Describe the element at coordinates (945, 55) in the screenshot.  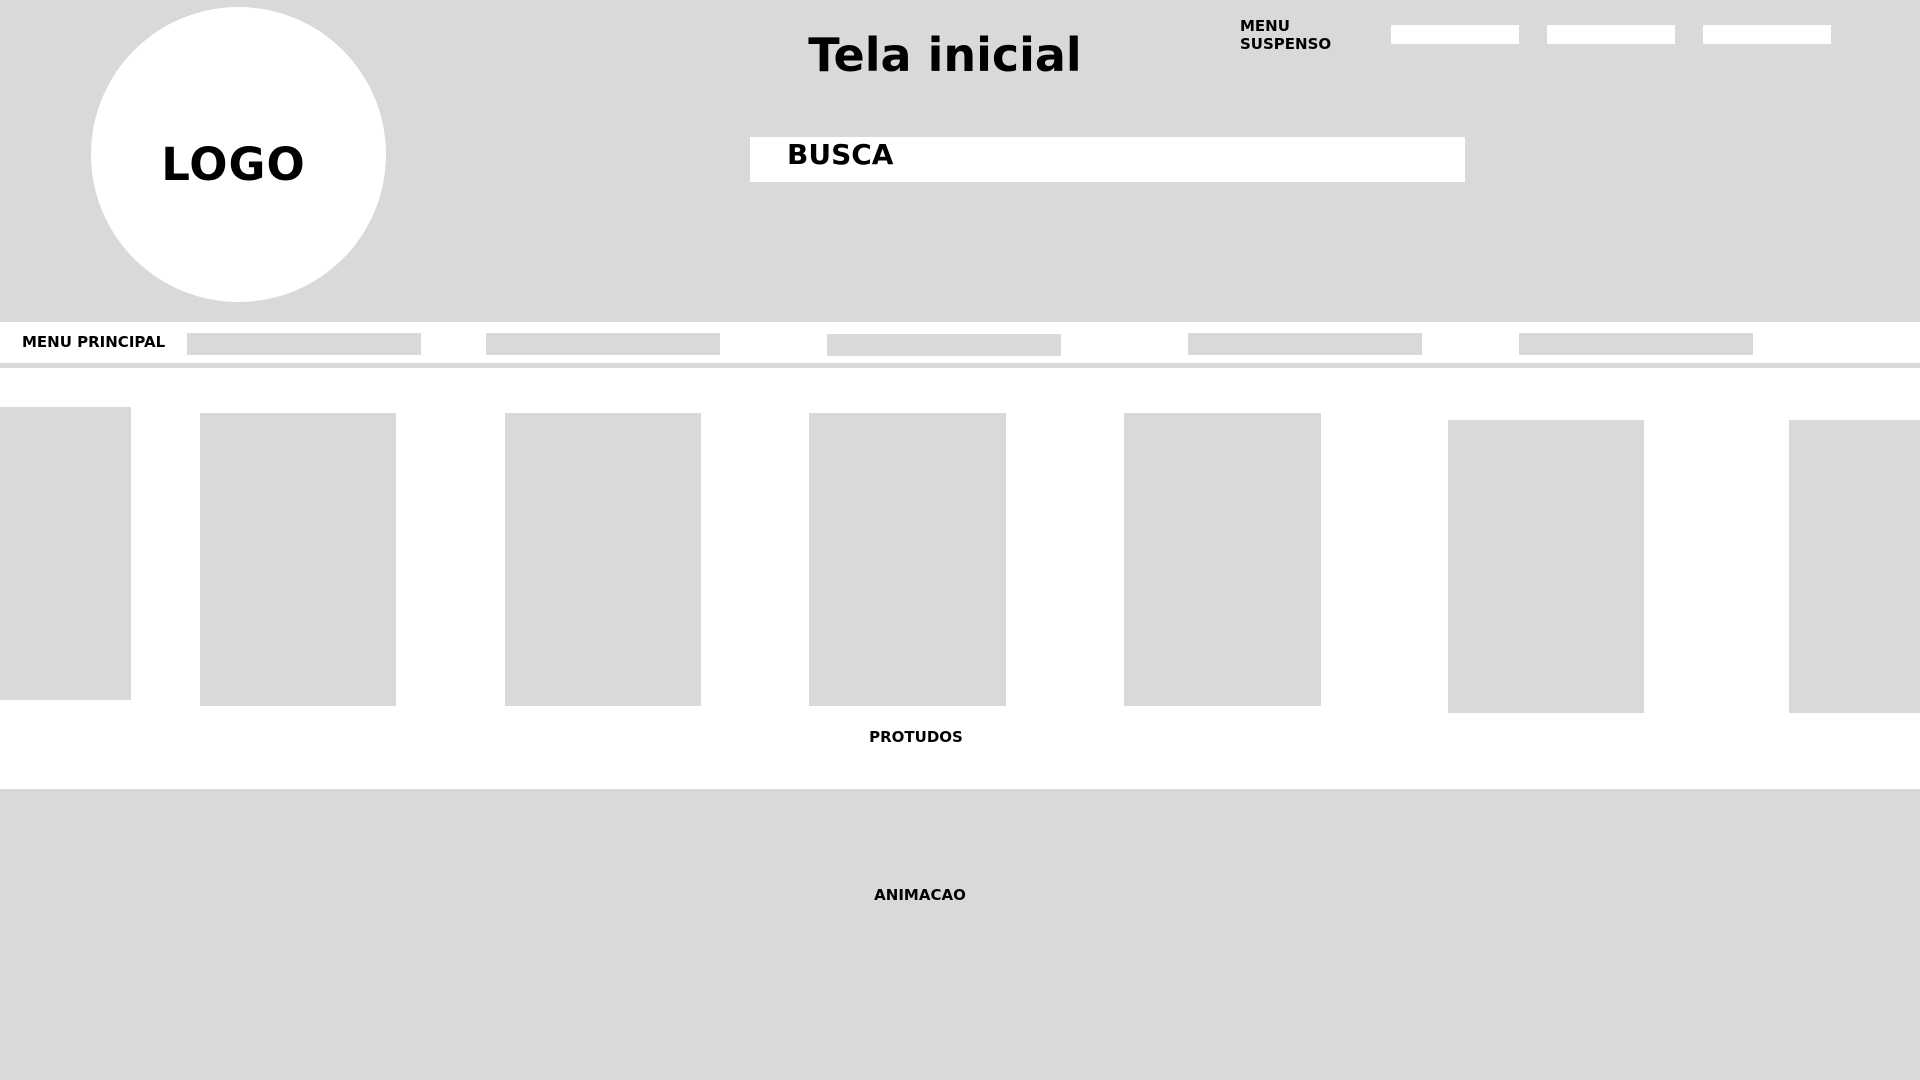
I see `page-title: Tela inicial` at that location.